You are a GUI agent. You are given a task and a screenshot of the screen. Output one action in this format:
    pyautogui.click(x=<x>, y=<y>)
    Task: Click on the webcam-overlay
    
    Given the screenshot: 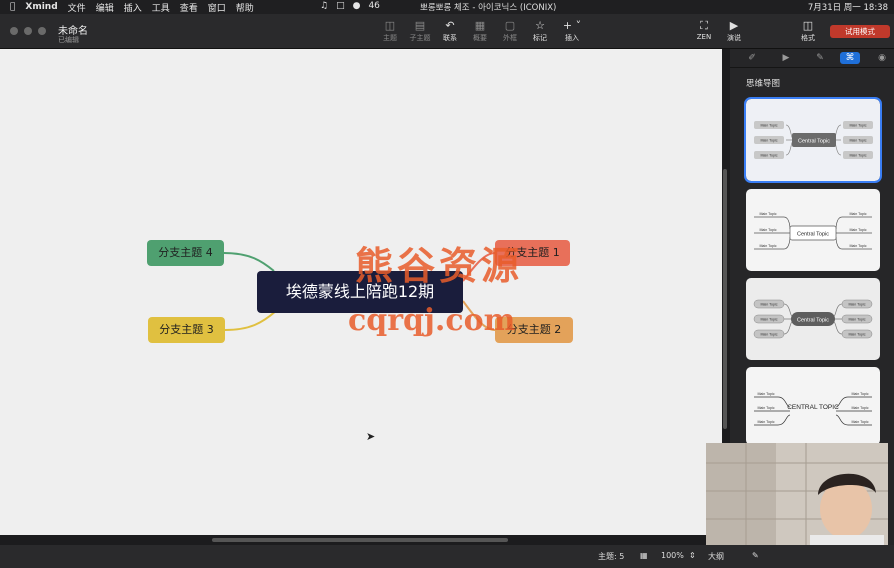 What is the action you would take?
    pyautogui.click(x=797, y=494)
    